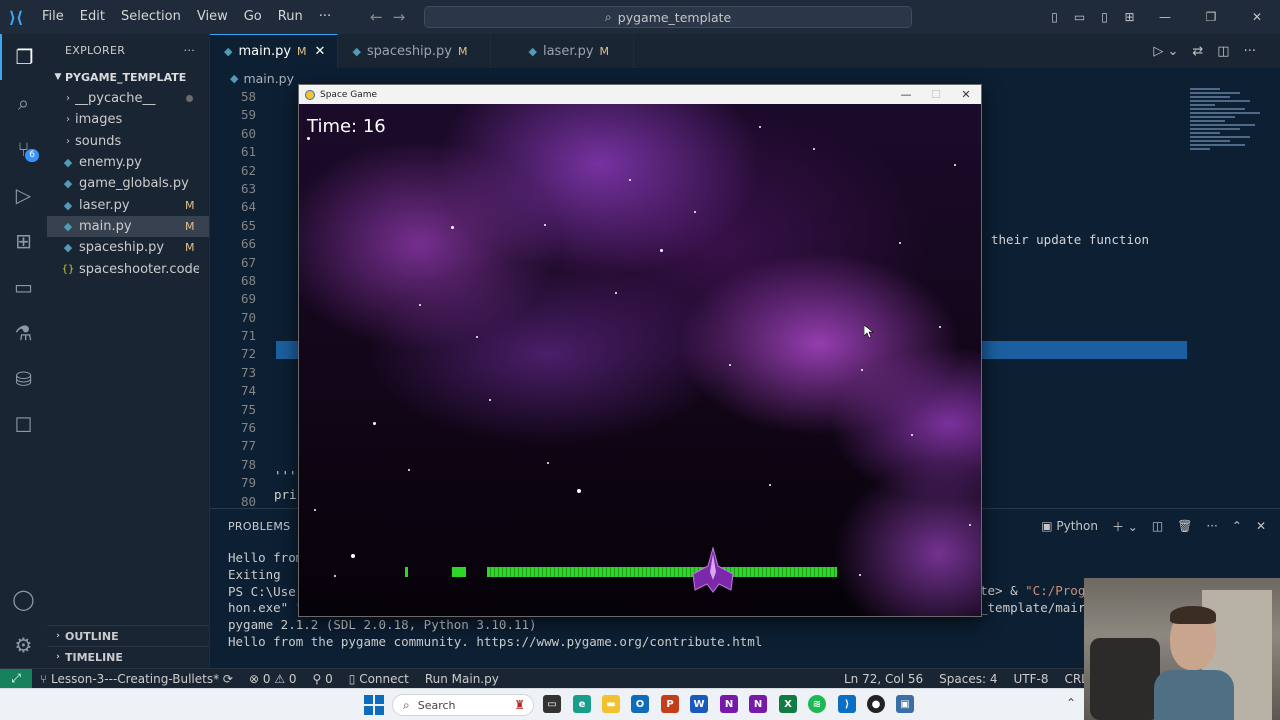 The width and height of the screenshot is (1280, 720). Describe the element at coordinates (1069, 526) in the screenshot. I see `terminal-shell-selector: ▣ Python` at that location.